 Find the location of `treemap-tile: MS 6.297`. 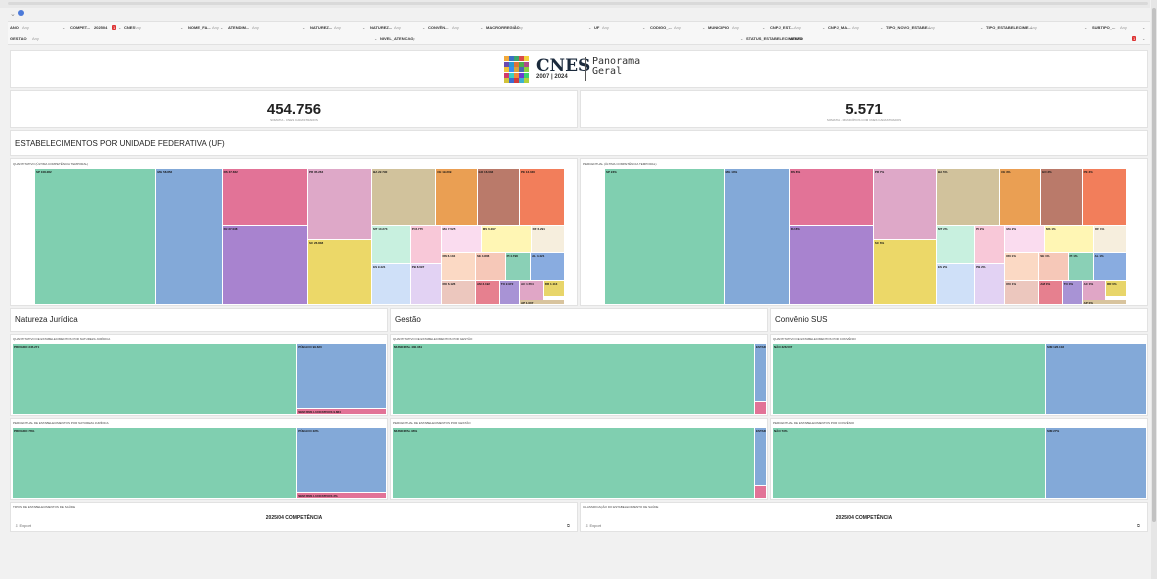

treemap-tile: MS 6.297 is located at coordinates (506, 240).